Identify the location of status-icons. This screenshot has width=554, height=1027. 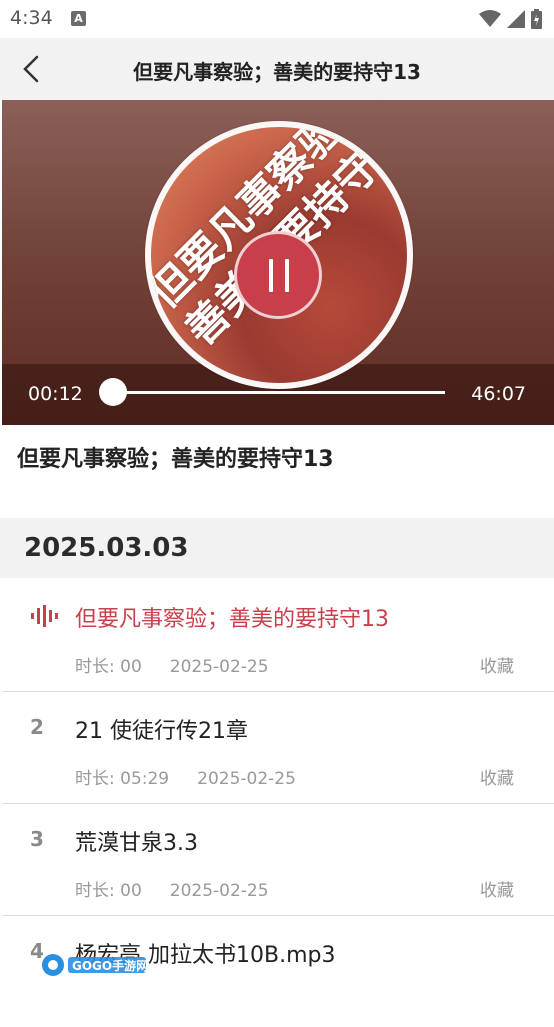
(510, 19).